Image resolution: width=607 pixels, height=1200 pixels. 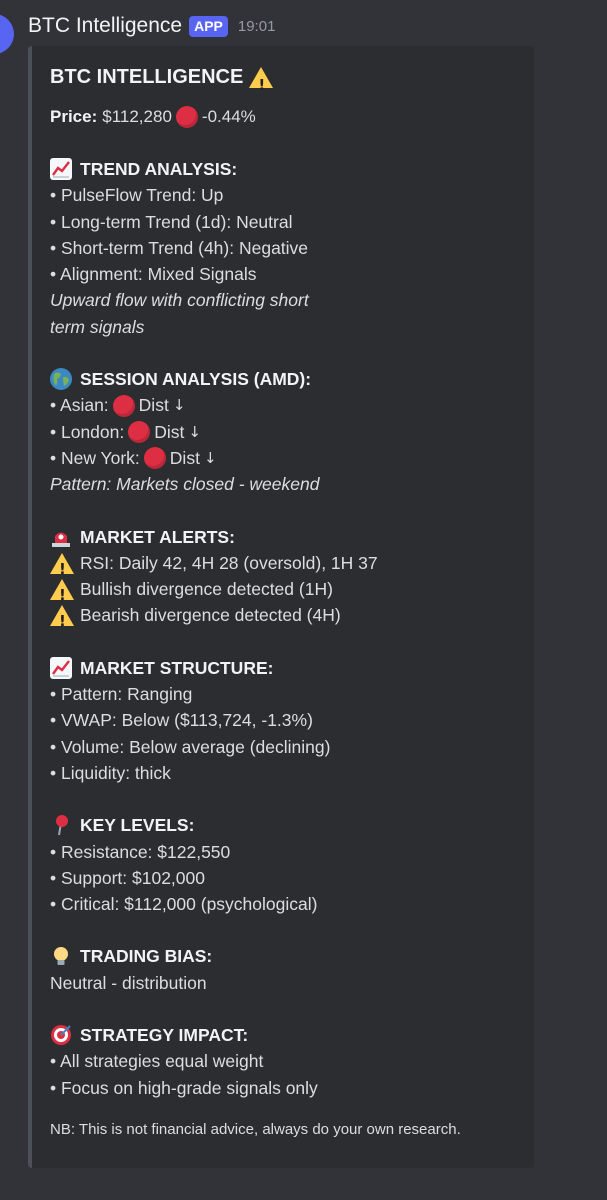 What do you see at coordinates (177, 667) in the screenshot?
I see `structure-heading-text: MARKET STRUCTURE:` at bounding box center [177, 667].